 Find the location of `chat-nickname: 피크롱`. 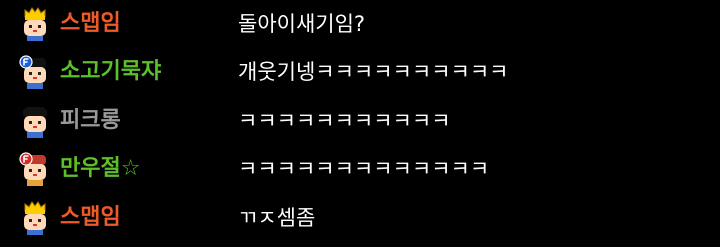

chat-nickname: 피크롱 is located at coordinates (90, 121).